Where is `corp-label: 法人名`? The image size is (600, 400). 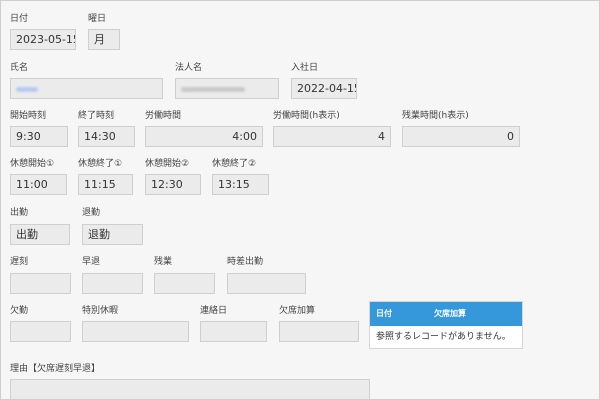 corp-label: 法人名 is located at coordinates (189, 68).